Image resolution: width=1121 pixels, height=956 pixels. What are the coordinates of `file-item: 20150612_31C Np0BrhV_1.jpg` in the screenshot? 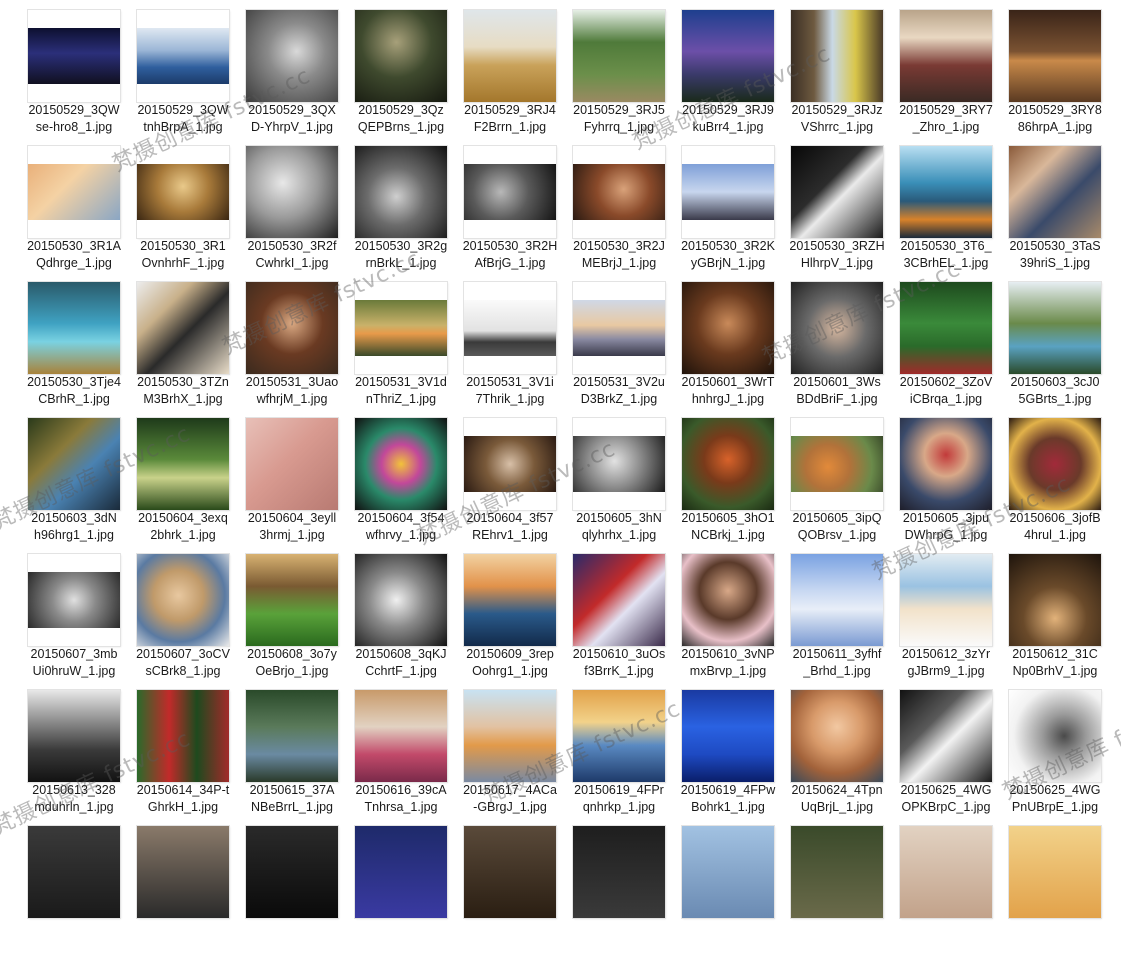 It's located at (1055, 616).